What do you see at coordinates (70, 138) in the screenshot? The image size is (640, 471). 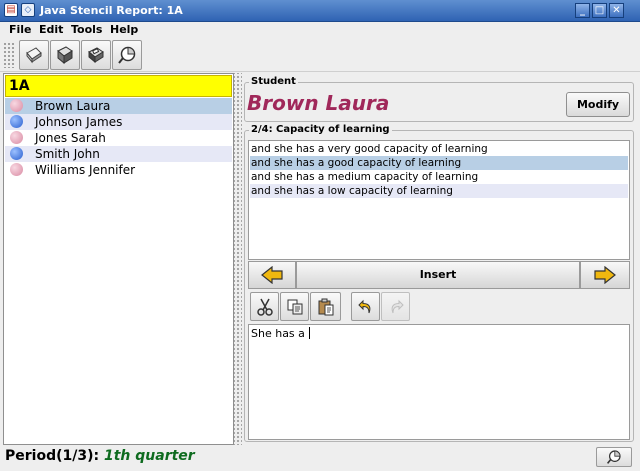 I see `student-name: Jones Sarah` at bounding box center [70, 138].